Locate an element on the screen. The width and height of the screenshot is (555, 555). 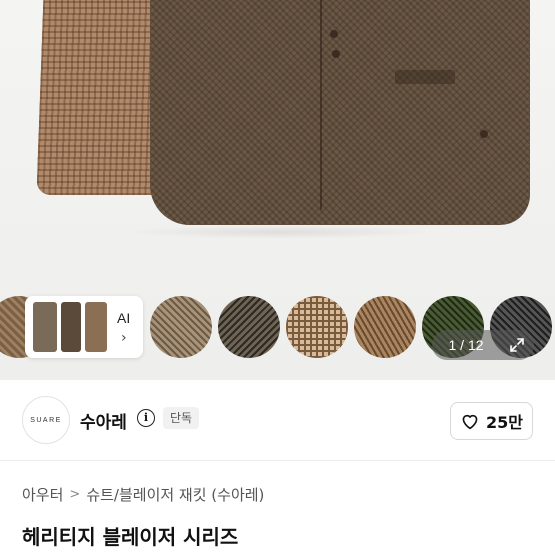
expand-icon is located at coordinates (517, 345).